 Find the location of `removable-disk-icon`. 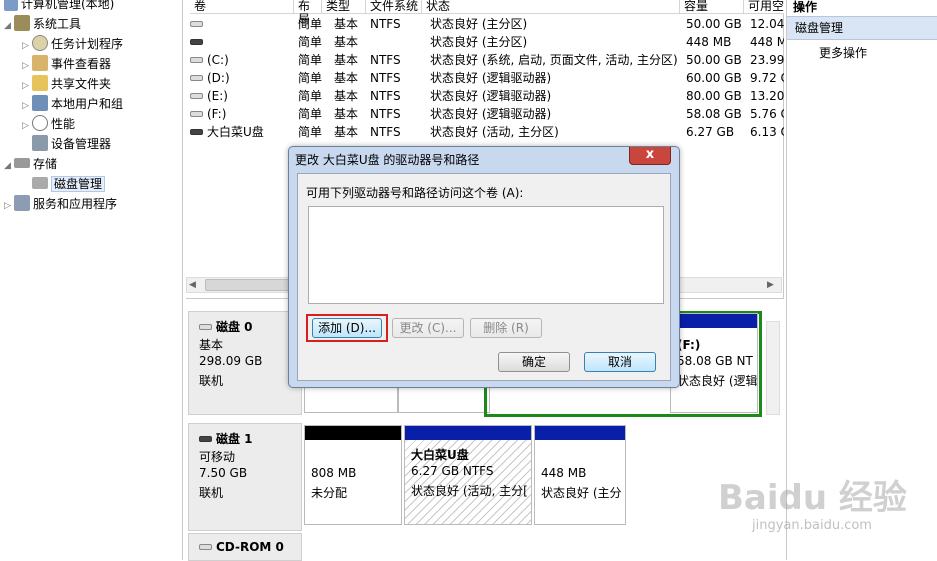

removable-disk-icon is located at coordinates (205, 439).